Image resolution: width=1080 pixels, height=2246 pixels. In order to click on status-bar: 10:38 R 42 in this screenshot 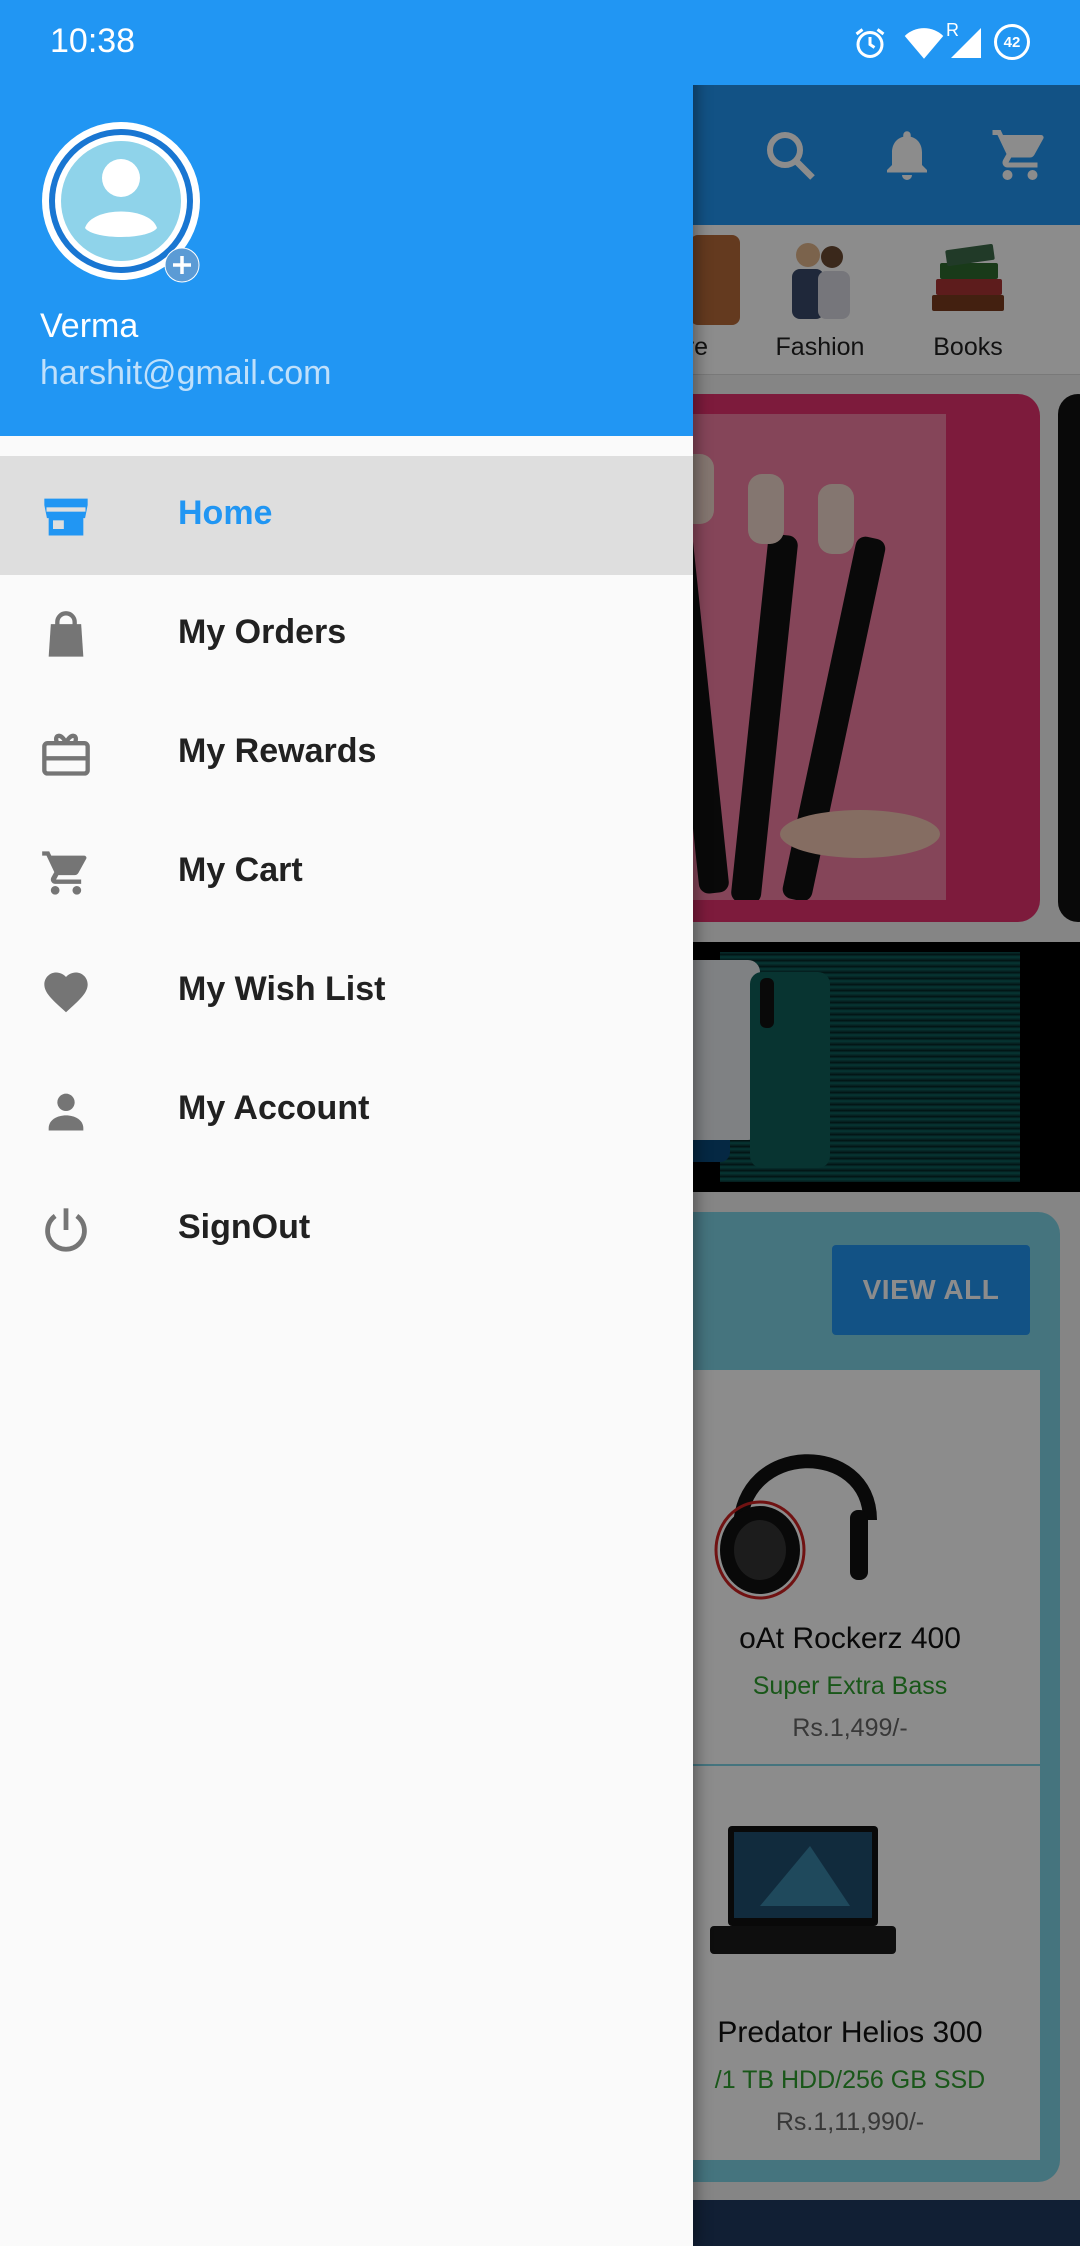, I will do `click(540, 42)`.